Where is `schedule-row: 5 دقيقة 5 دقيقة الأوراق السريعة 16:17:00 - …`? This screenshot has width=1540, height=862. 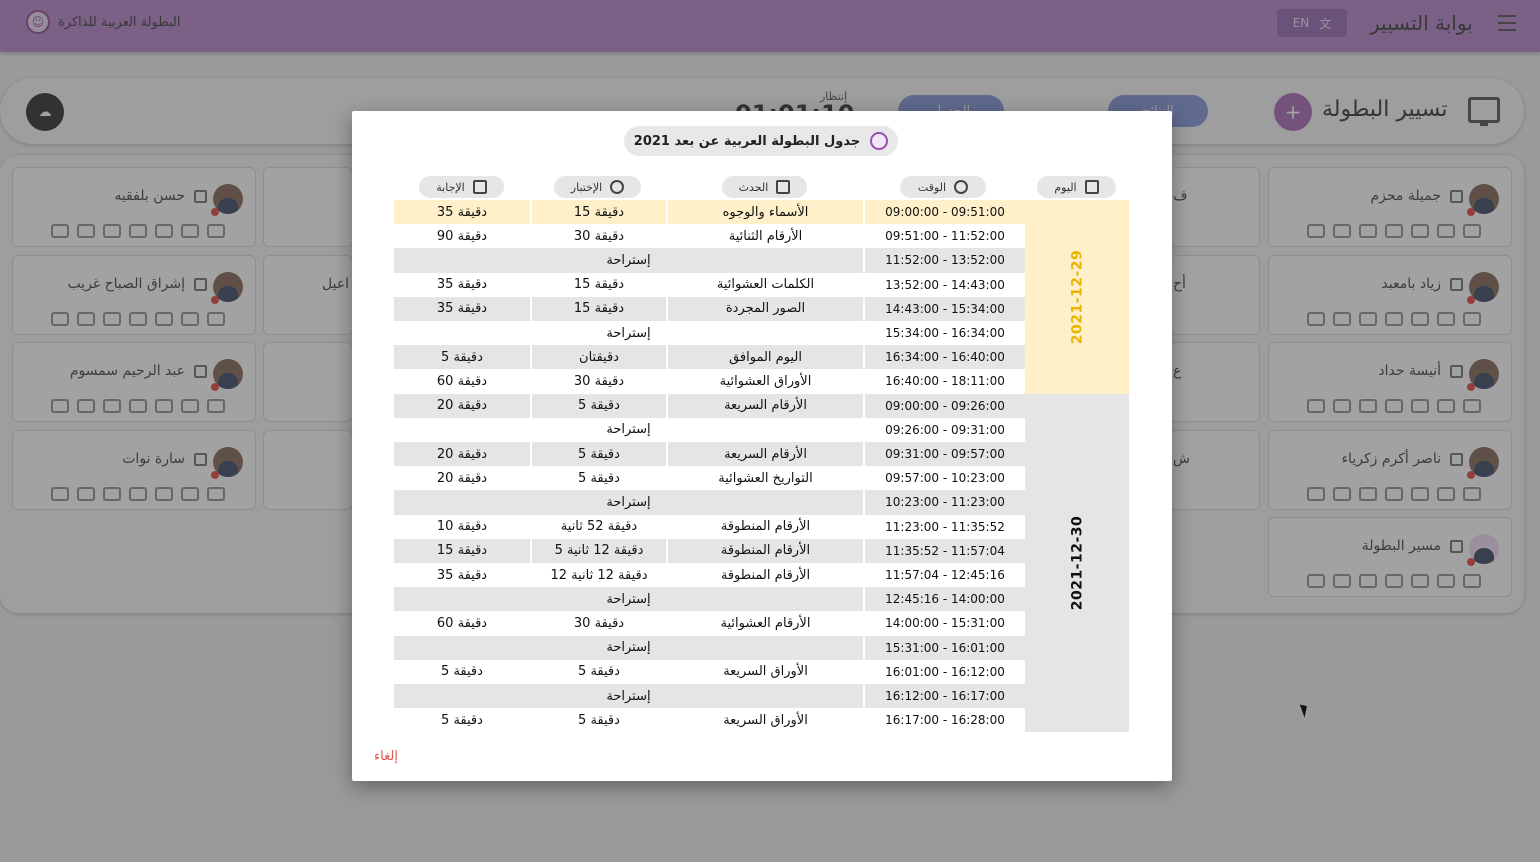 schedule-row: 5 دقيقة 5 دقيقة الأوراق السريعة 16:17:00 - … is located at coordinates (709, 720).